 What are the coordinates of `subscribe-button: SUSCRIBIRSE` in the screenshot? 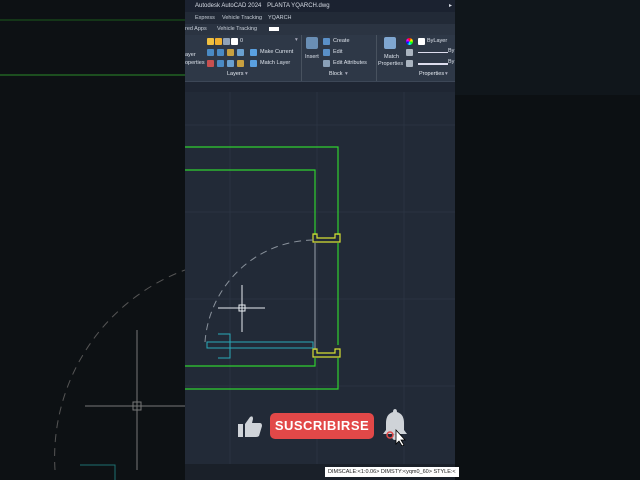 It's located at (322, 426).